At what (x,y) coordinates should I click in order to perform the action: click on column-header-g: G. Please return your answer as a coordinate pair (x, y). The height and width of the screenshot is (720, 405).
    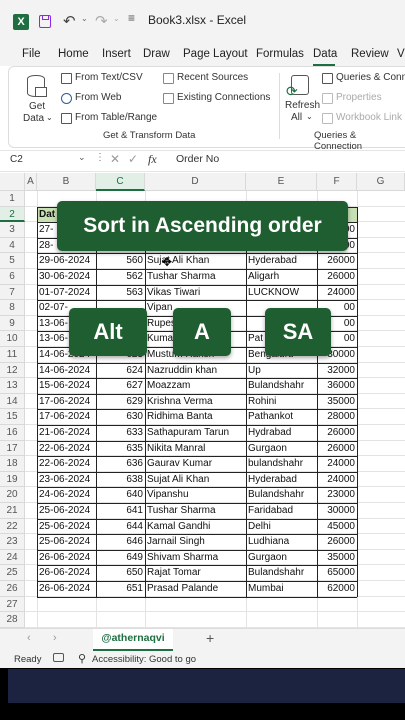
    Looking at the image, I should click on (381, 182).